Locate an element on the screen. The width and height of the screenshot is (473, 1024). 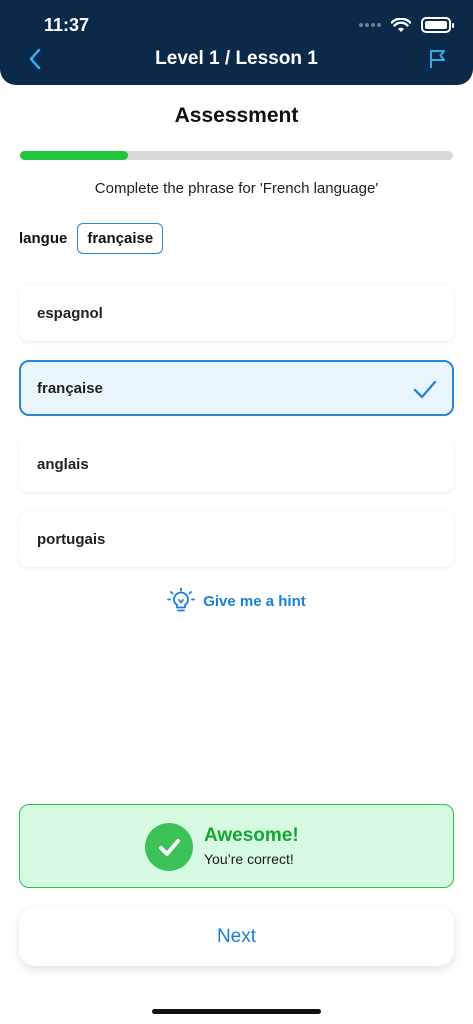
battery-icon is located at coordinates (437, 25).